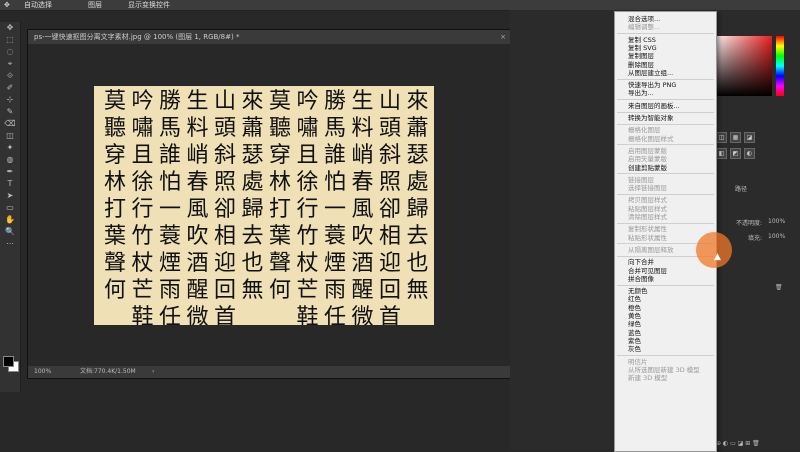 The image size is (800, 452). Describe the element at coordinates (10, 100) in the screenshot. I see `tool-icon: ⊹` at that location.